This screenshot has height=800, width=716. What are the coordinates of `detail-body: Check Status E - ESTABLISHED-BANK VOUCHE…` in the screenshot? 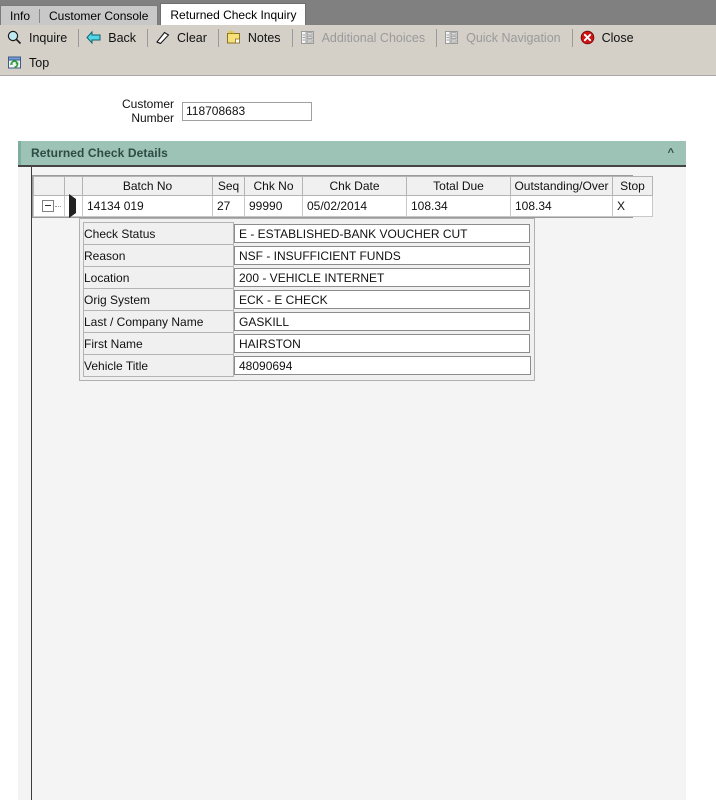 It's located at (307, 299).